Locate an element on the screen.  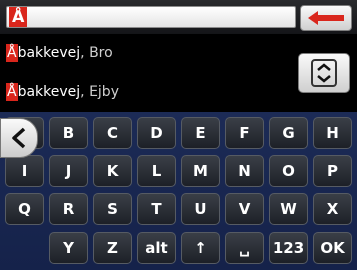
key-l: L is located at coordinates (156, 171).